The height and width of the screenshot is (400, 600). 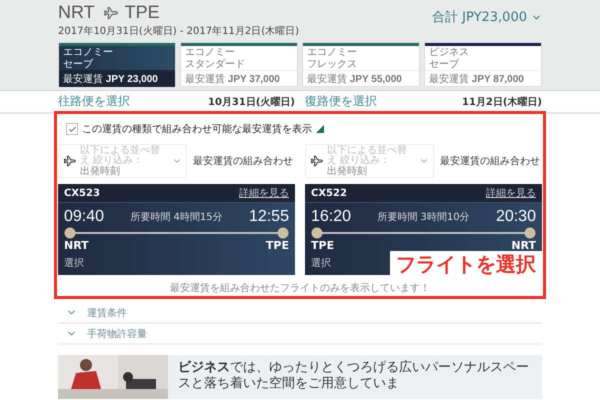 I want to click on departure-time: 09:40, so click(x=84, y=217).